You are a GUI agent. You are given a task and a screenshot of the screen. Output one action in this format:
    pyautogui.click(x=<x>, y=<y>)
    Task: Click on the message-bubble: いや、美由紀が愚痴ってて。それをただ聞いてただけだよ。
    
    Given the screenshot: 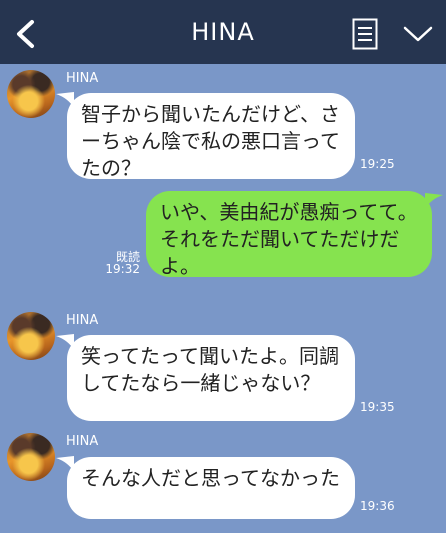 What is the action you would take?
    pyautogui.click(x=289, y=234)
    